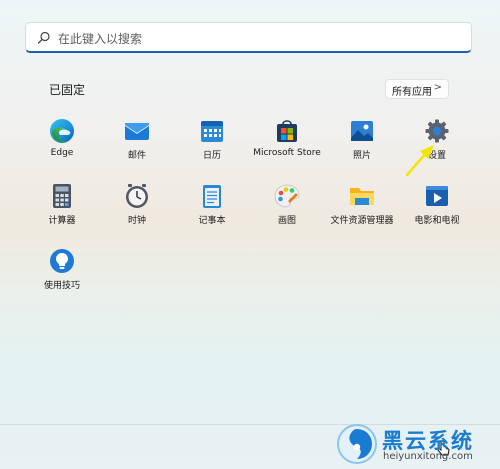  Describe the element at coordinates (437, 131) in the screenshot. I see `gear-icon` at that location.